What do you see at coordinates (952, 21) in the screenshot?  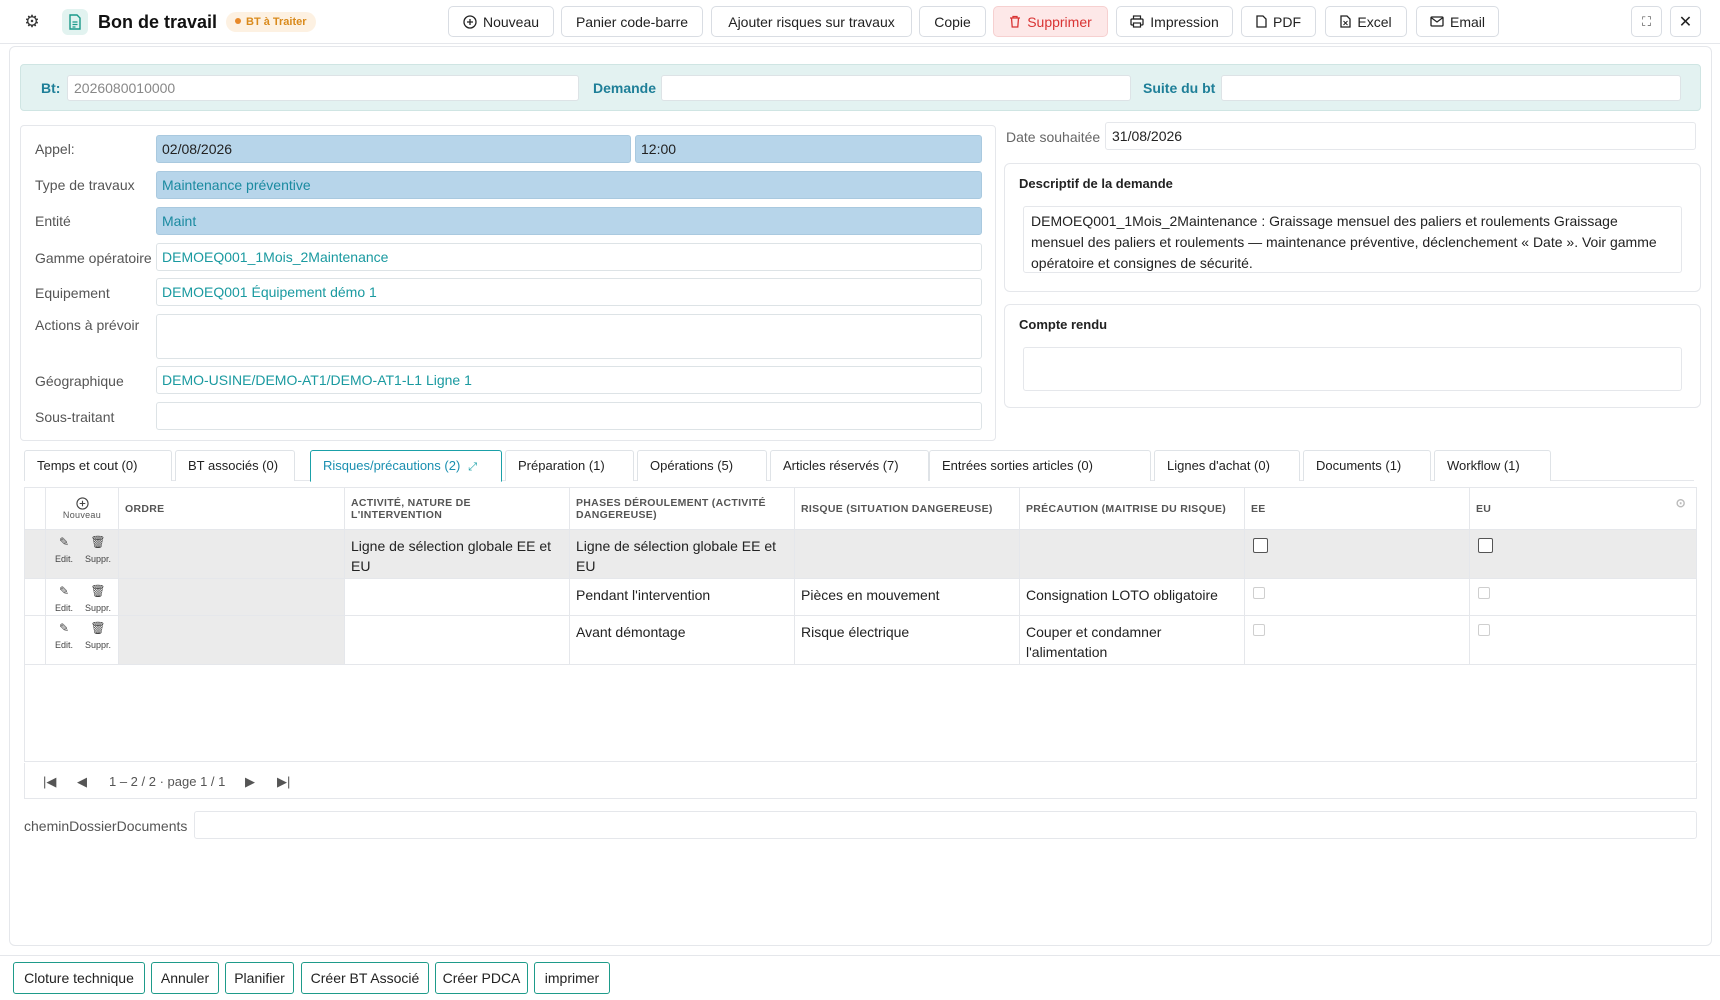 I see `copy-button: Copie` at bounding box center [952, 21].